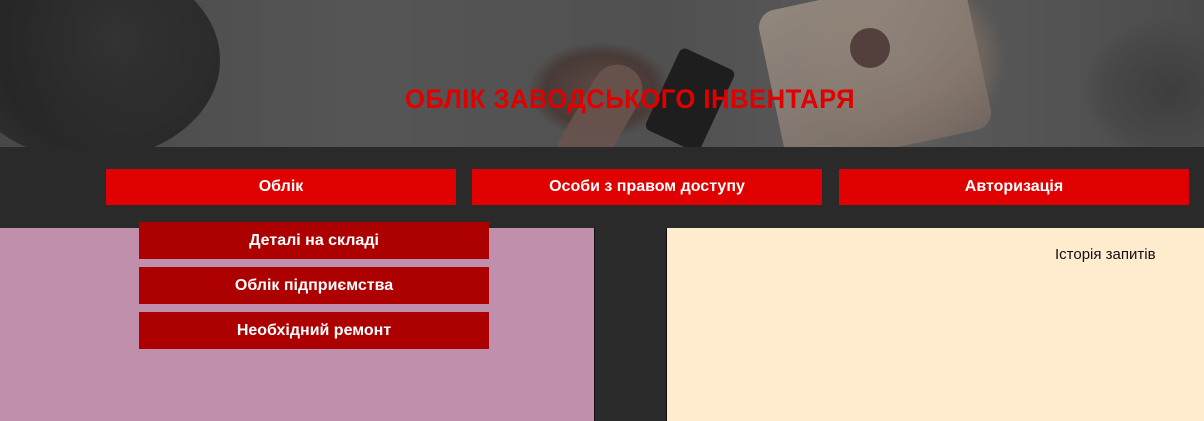 This screenshot has width=1204, height=421. Describe the element at coordinates (629, 99) in the screenshot. I see `page-title: ОБЛІК ЗАВОДСЬКОГО ІНВЕНТАРЯ` at that location.